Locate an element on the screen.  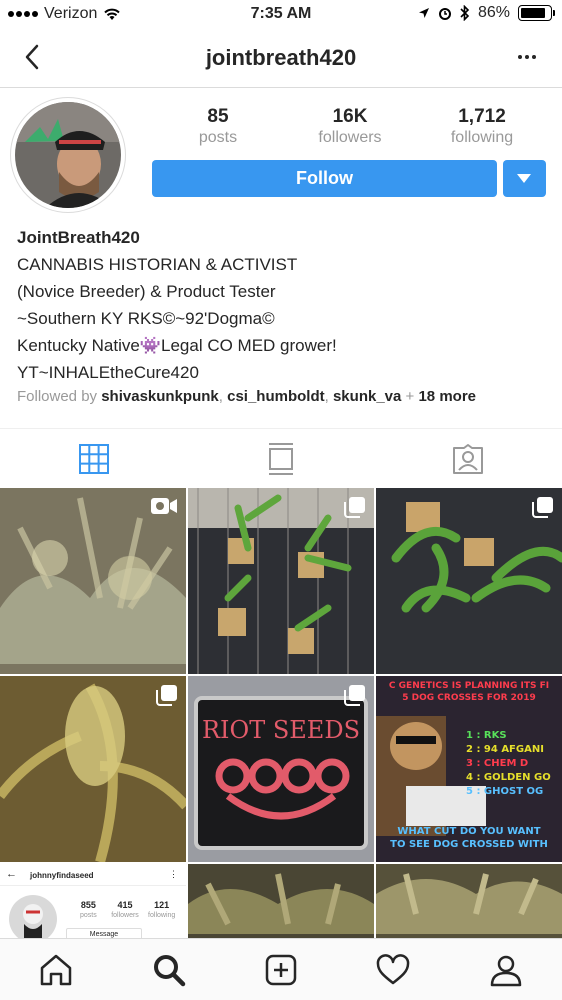
bio-line: Kentucky Native👾Legal CO MED grower! is located at coordinates (177, 345).